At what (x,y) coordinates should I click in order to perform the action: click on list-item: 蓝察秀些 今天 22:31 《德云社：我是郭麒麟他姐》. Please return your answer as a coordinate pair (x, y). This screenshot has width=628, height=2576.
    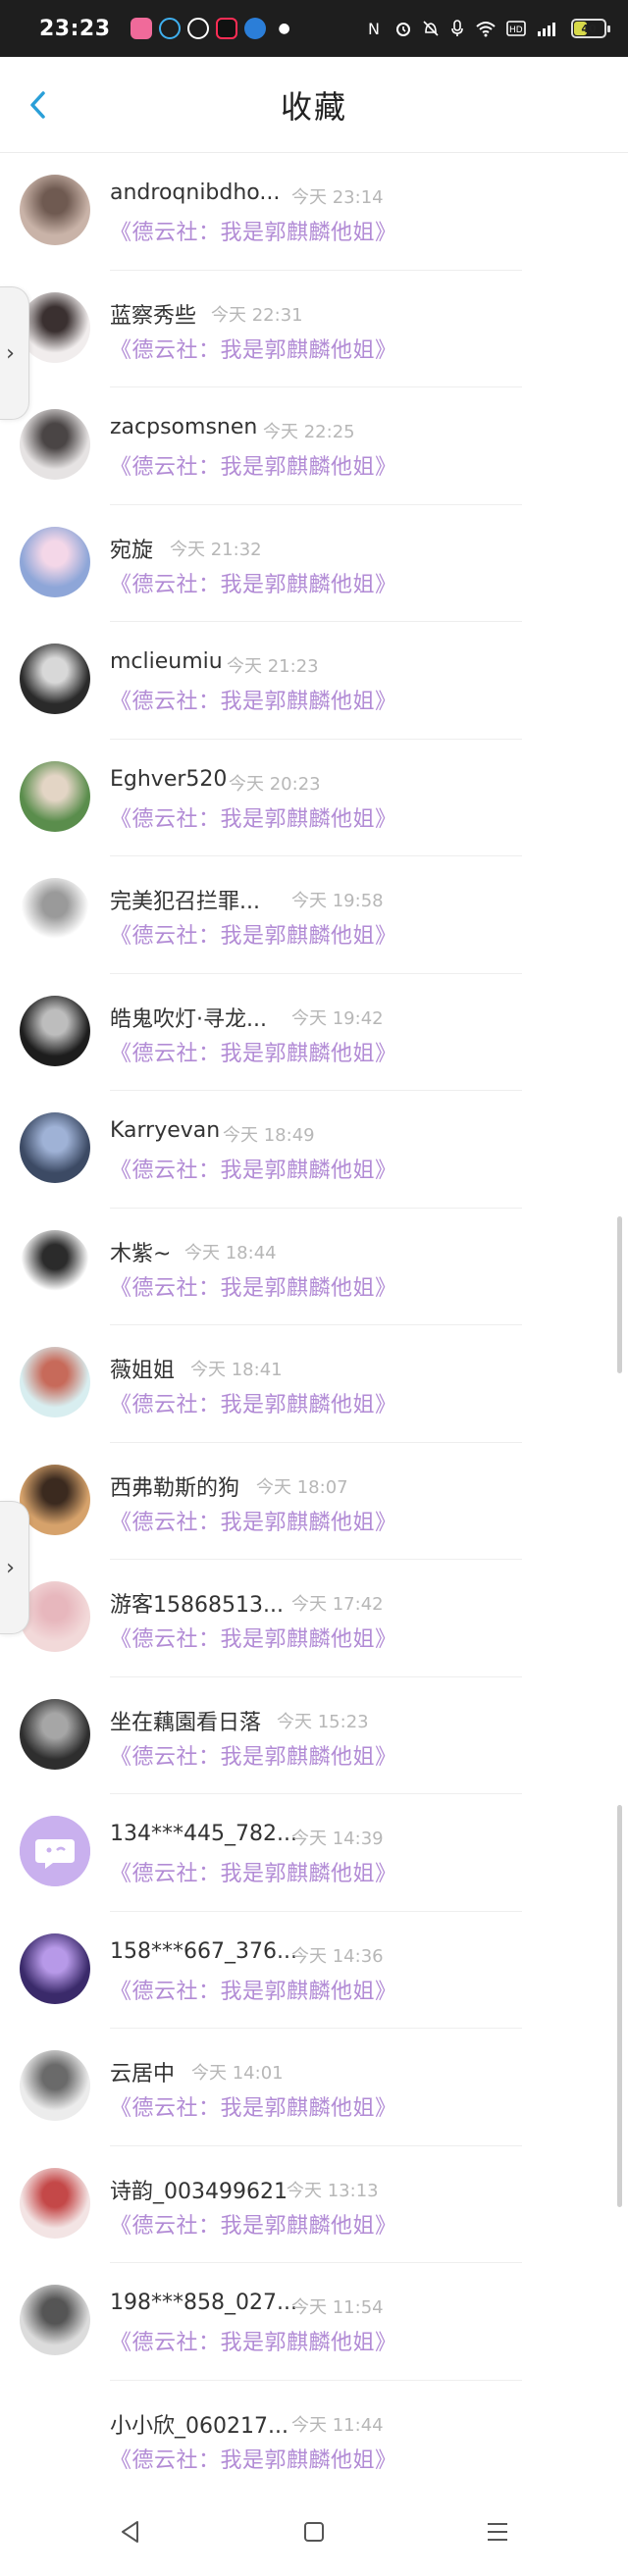
    Looking at the image, I should click on (314, 329).